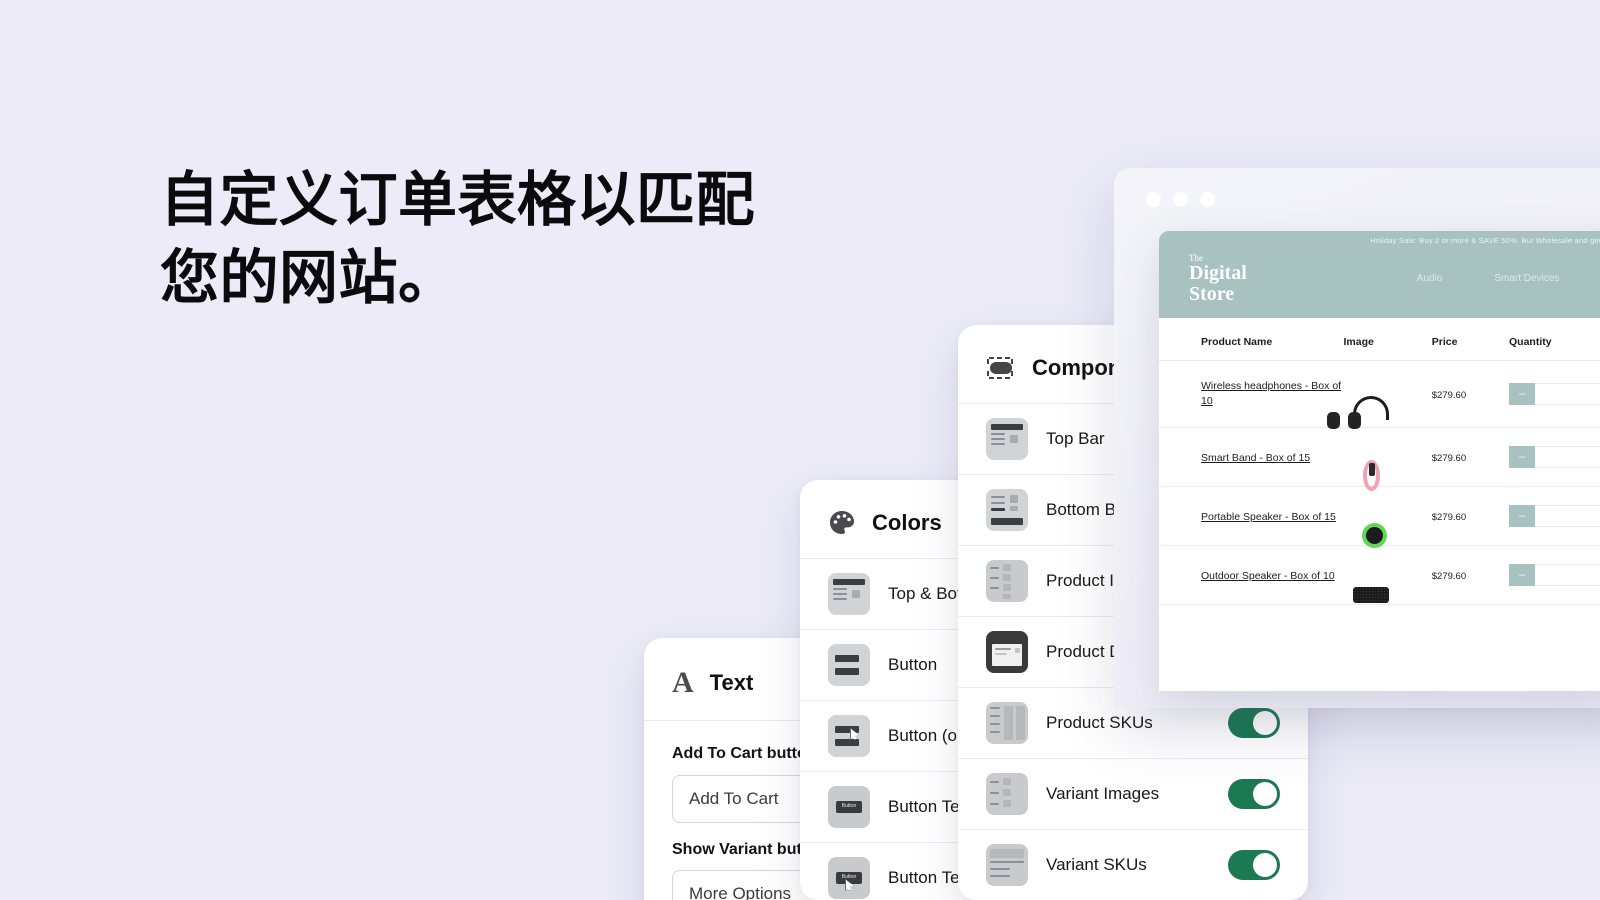 This screenshot has width=1600, height=900. I want to click on minimize-icon, so click(1180, 199).